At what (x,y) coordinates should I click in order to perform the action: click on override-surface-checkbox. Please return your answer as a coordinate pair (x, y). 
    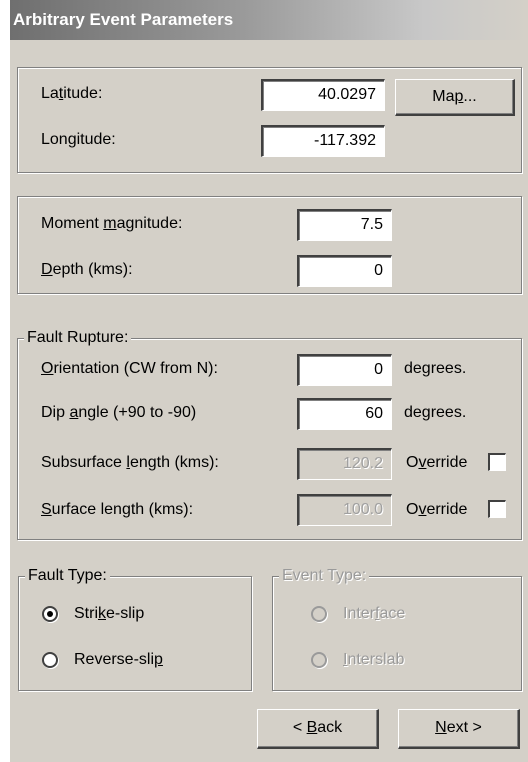
    Looking at the image, I should click on (497, 509).